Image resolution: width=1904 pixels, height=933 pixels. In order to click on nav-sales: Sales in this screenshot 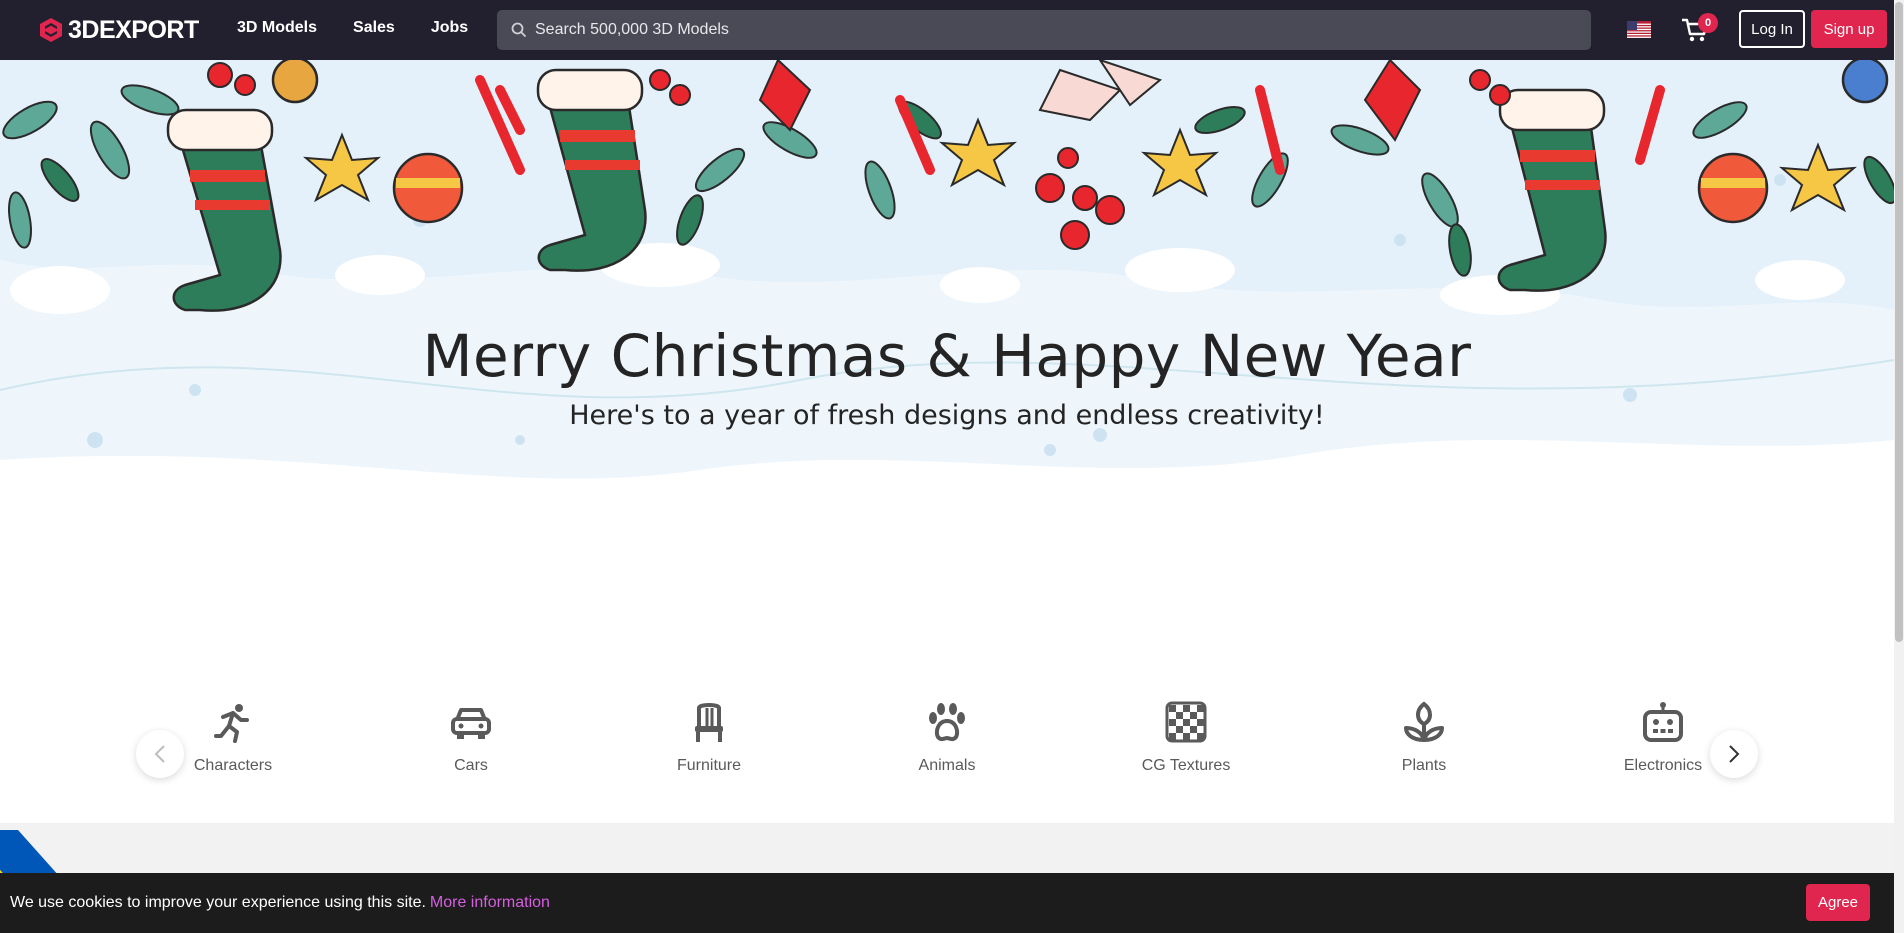, I will do `click(374, 28)`.